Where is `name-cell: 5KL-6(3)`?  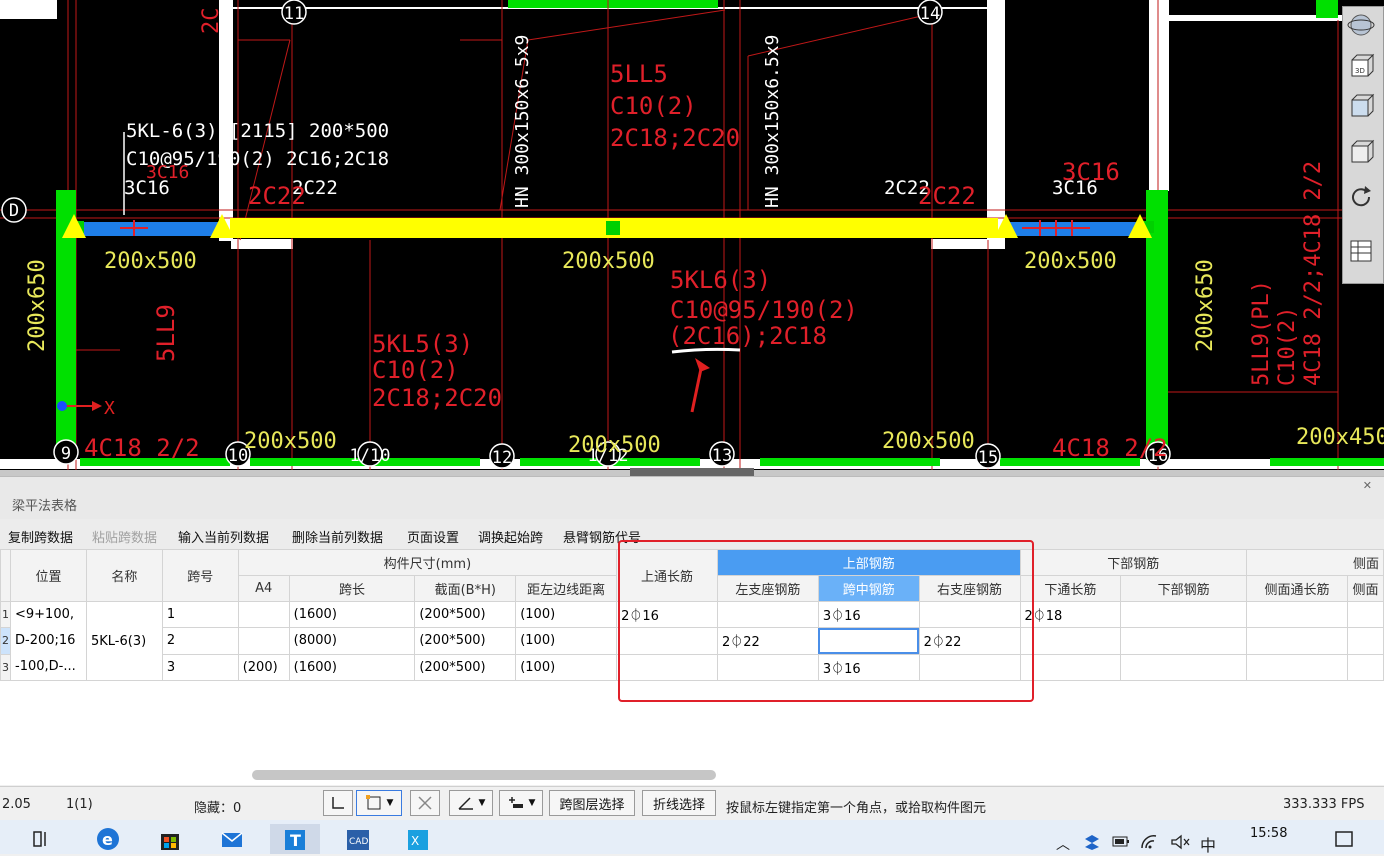
name-cell: 5KL-6(3) is located at coordinates (124, 641).